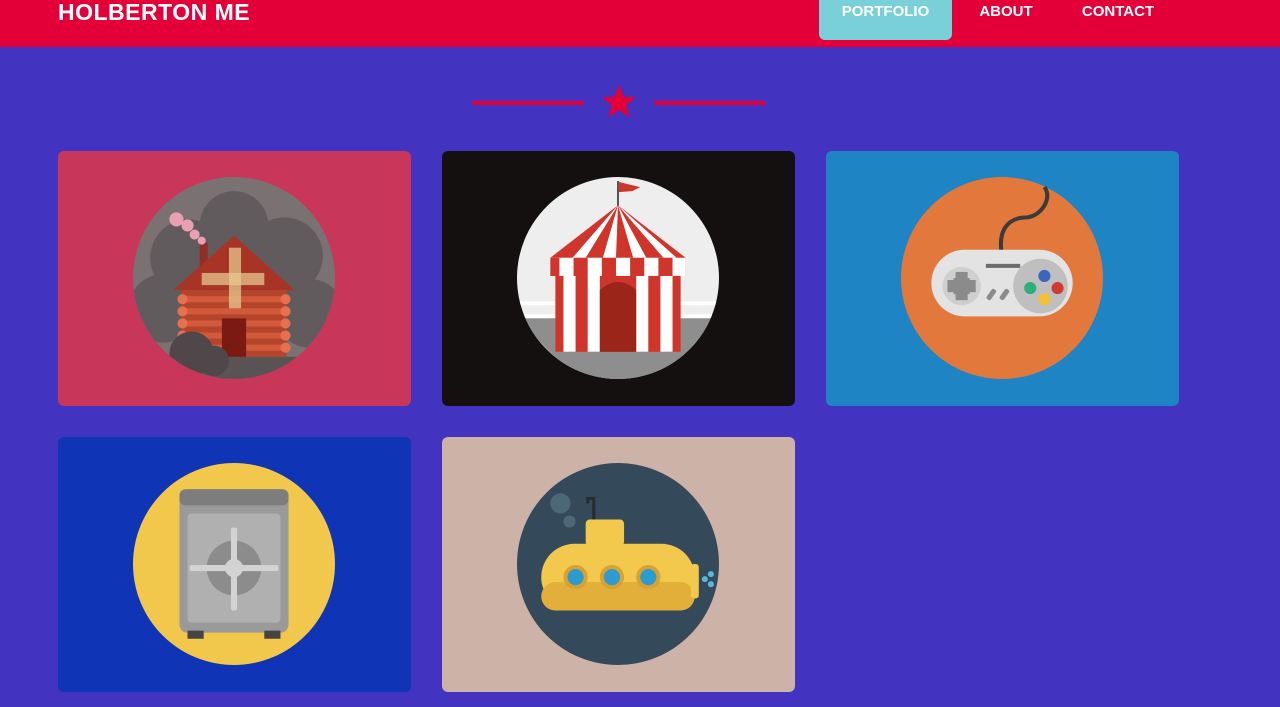  I want to click on section-title: PORTFOLIO, so click(618, 37).